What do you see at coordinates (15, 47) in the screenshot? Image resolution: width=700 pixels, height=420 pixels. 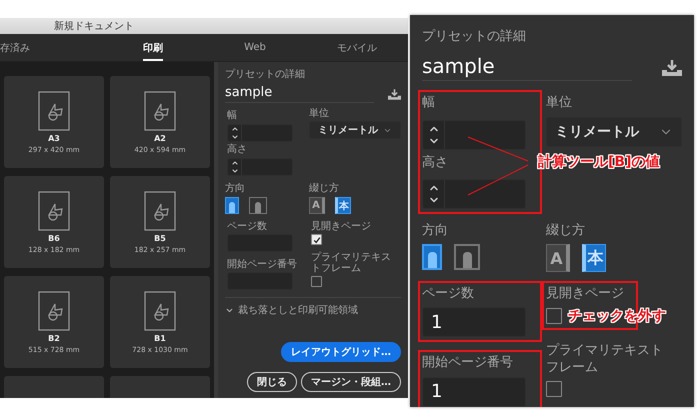 I see `tab: 存済み` at bounding box center [15, 47].